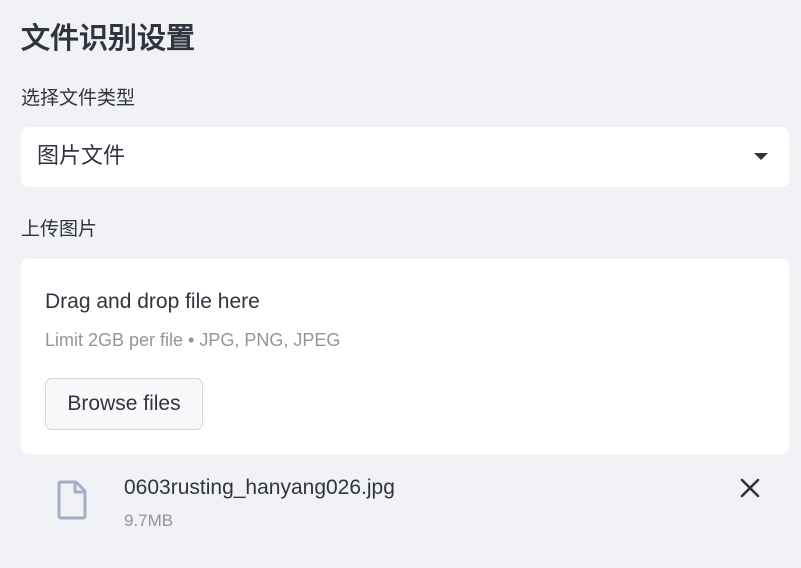 The image size is (801, 568). Describe the element at coordinates (149, 520) in the screenshot. I see `uploaded-file-size: 9.7MB` at that location.